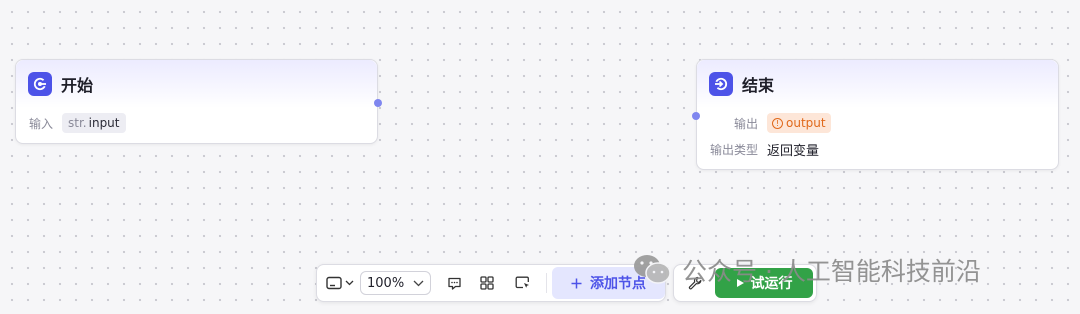 The image size is (1080, 314). Describe the element at coordinates (877, 149) in the screenshot. I see `end-type-row: 输出类型 返回变量` at that location.